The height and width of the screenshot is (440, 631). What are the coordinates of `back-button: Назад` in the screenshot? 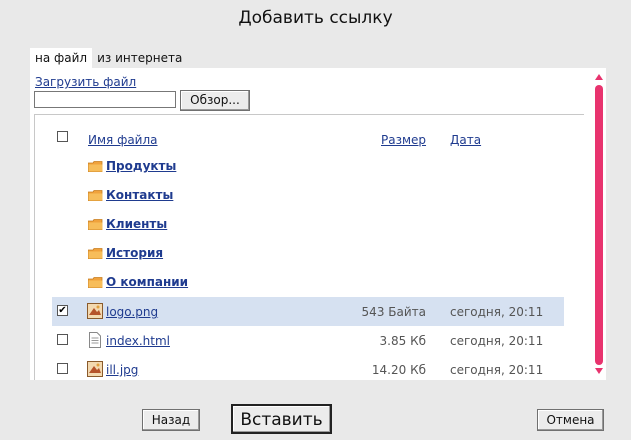 It's located at (171, 420).